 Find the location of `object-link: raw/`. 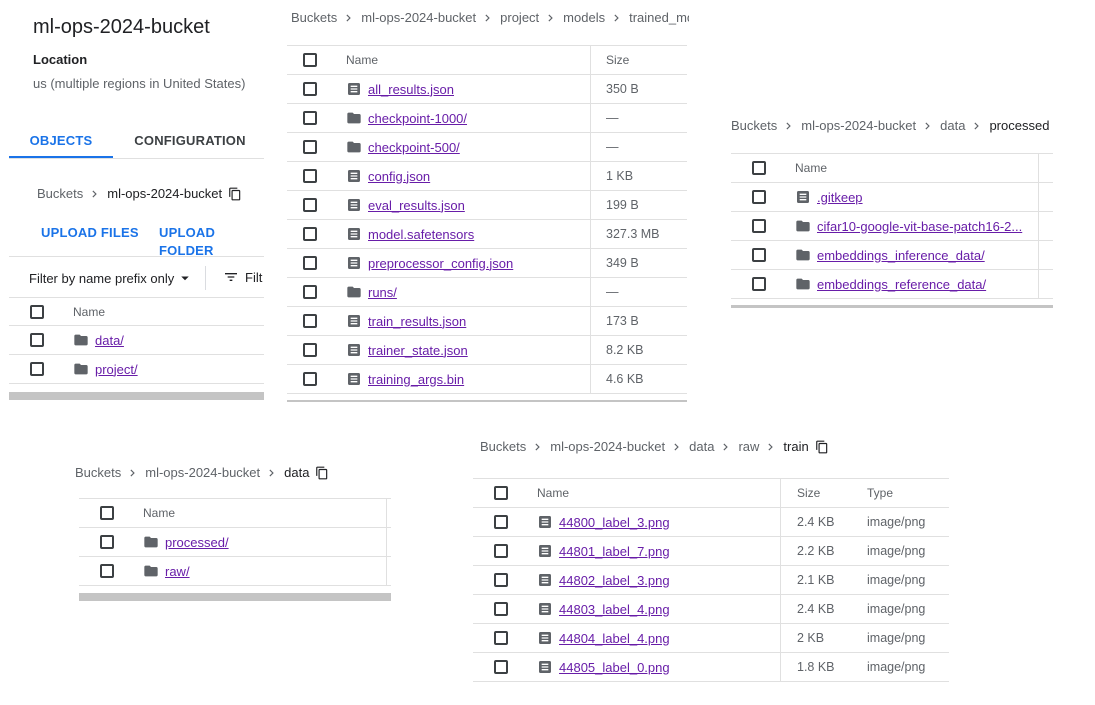

object-link: raw/ is located at coordinates (177, 571).